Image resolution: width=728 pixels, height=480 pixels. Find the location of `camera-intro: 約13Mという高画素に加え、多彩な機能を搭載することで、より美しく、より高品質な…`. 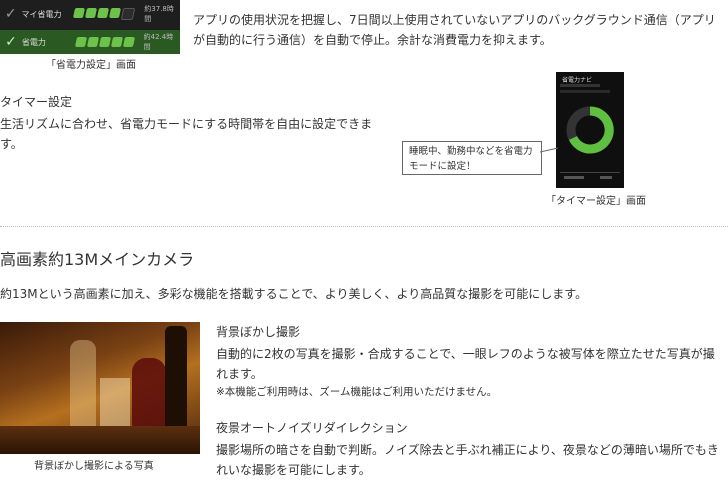

camera-intro: 約13Mという高画素に加え、多彩な機能を搭載することで、より美しく、より高品質な… is located at coordinates (294, 294).